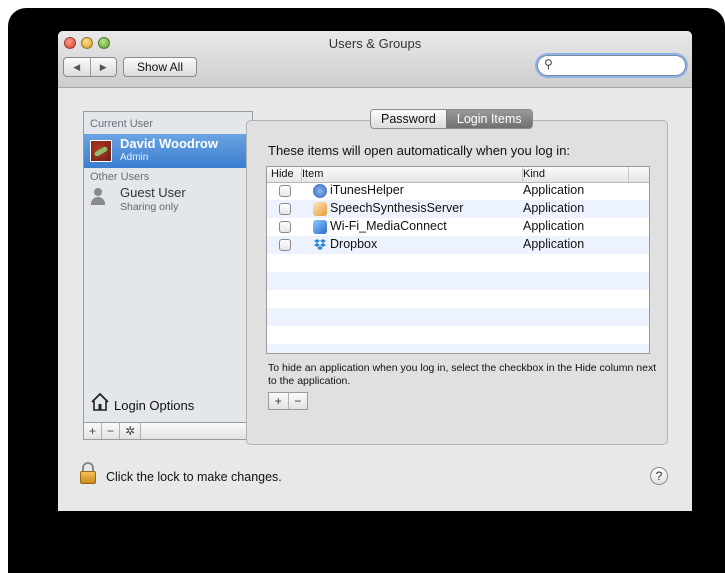  I want to click on column-header-item: Item, so click(410, 174).